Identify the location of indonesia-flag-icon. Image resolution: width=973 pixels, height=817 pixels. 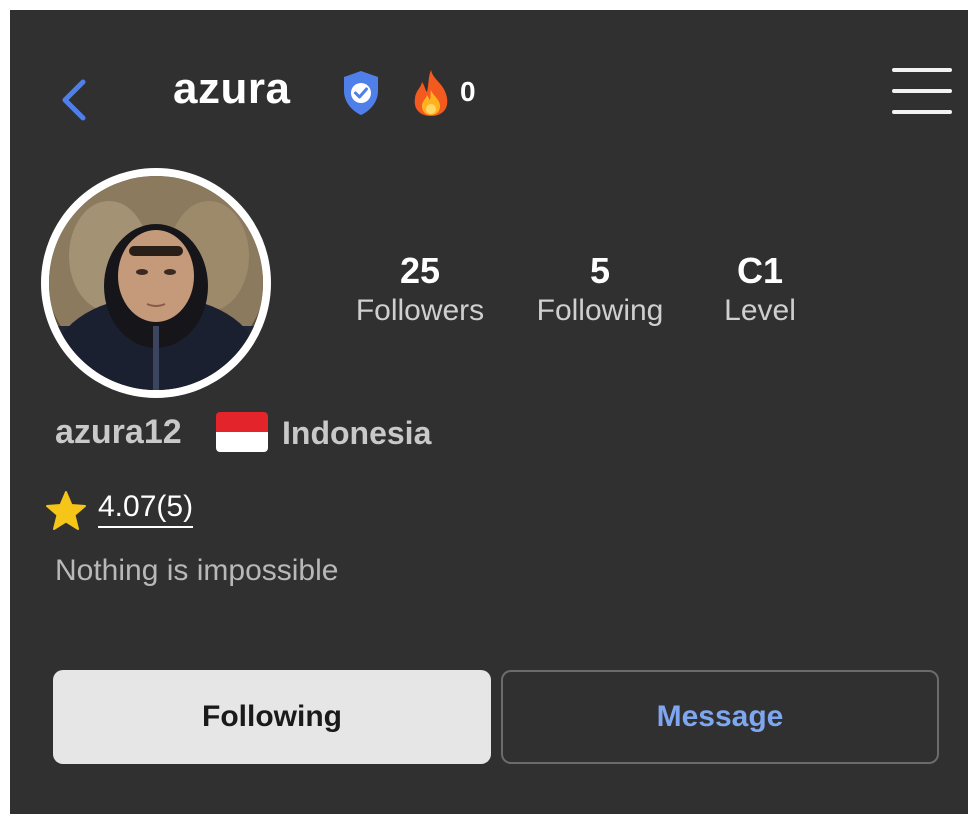
(242, 432).